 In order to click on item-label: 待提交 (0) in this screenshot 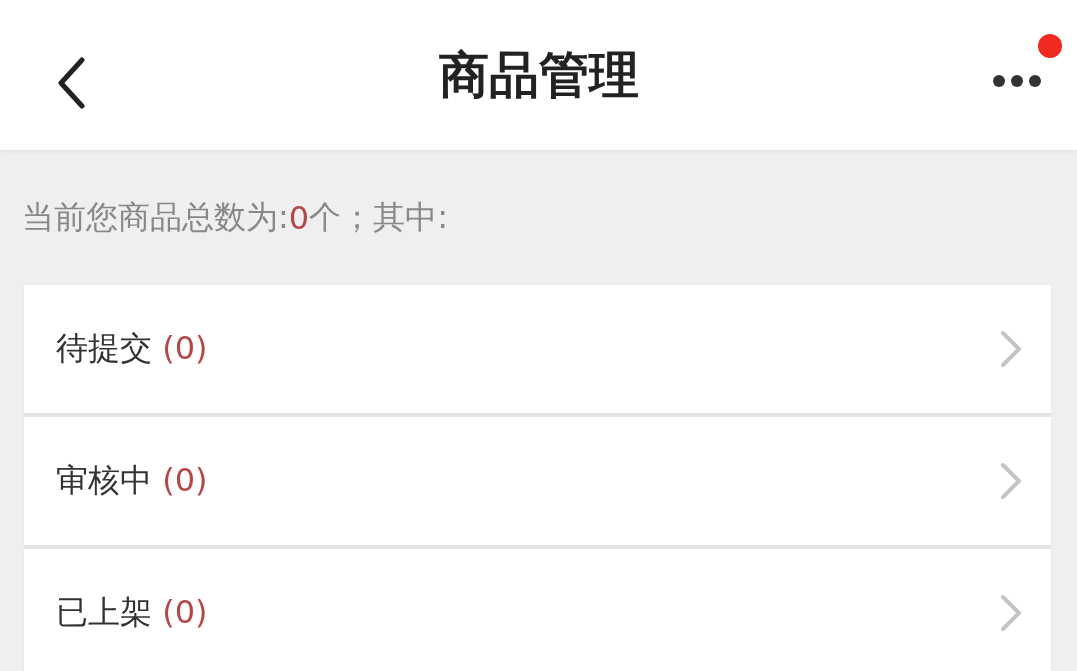, I will do `click(132, 348)`.